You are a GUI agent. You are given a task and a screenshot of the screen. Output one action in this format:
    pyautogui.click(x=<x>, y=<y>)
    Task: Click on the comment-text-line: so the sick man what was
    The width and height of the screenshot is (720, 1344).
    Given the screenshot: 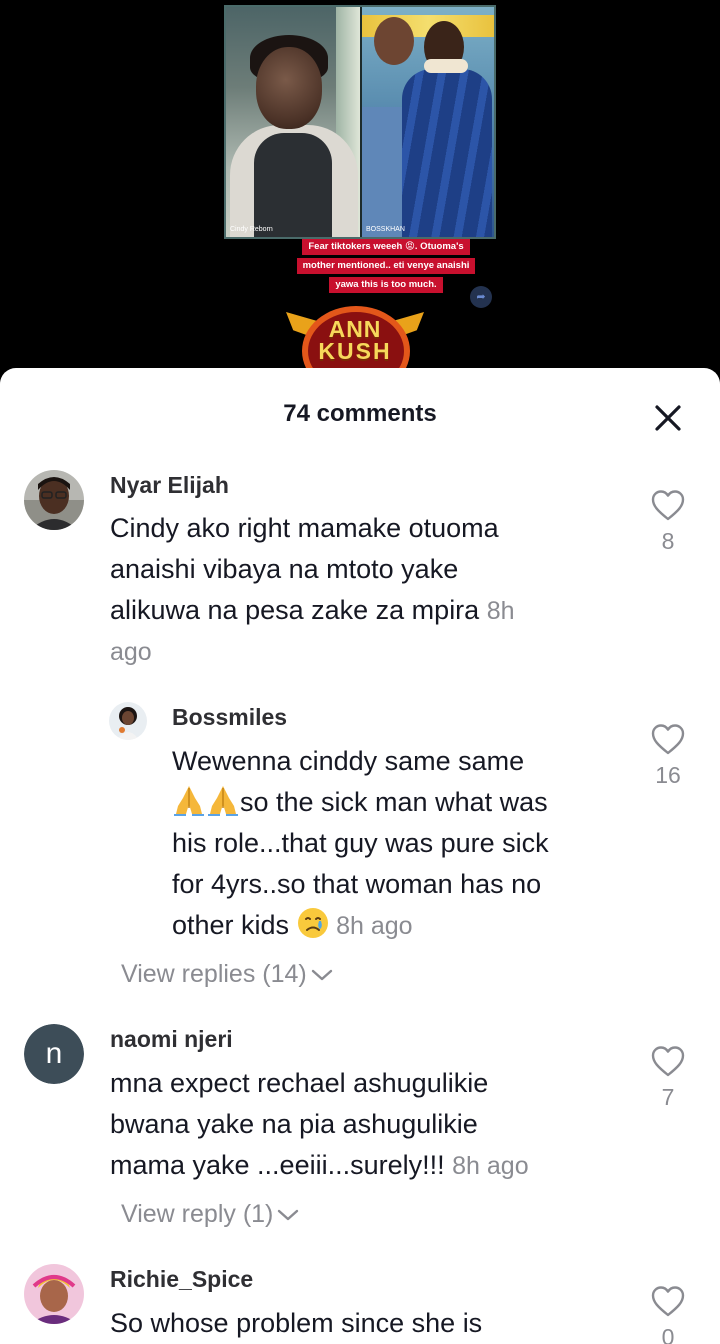 What is the action you would take?
    pyautogui.click(x=394, y=802)
    